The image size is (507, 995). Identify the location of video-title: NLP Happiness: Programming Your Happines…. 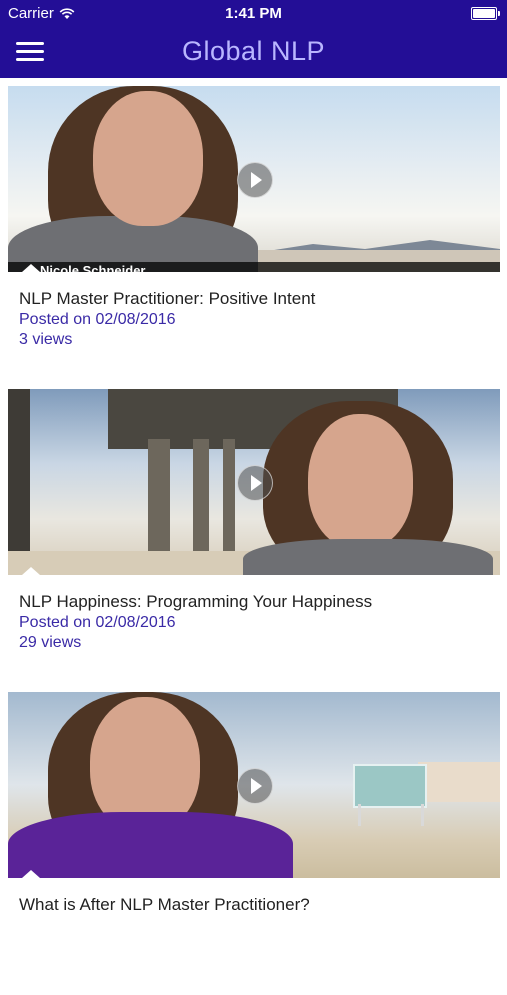
(195, 602).